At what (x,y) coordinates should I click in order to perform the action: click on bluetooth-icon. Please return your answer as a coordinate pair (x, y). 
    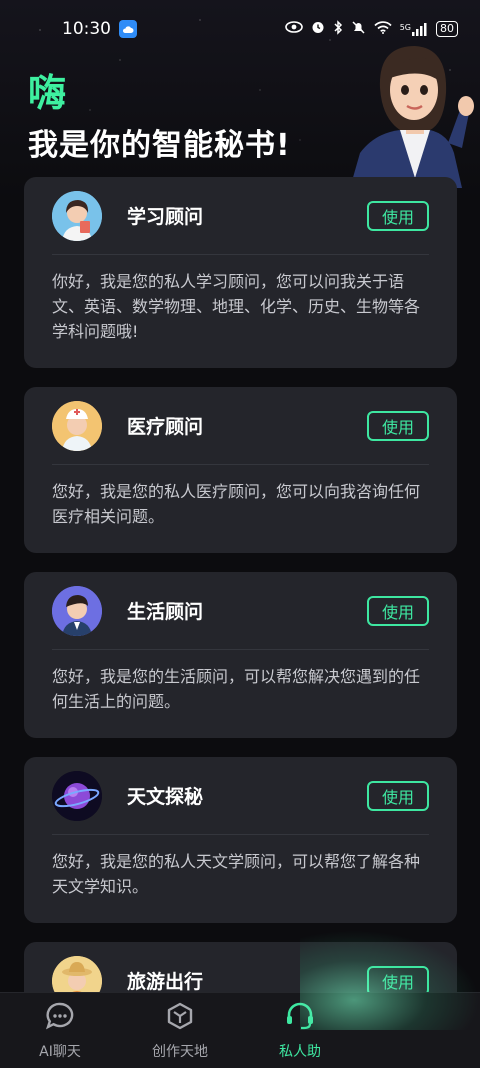
    Looking at the image, I should click on (338, 29).